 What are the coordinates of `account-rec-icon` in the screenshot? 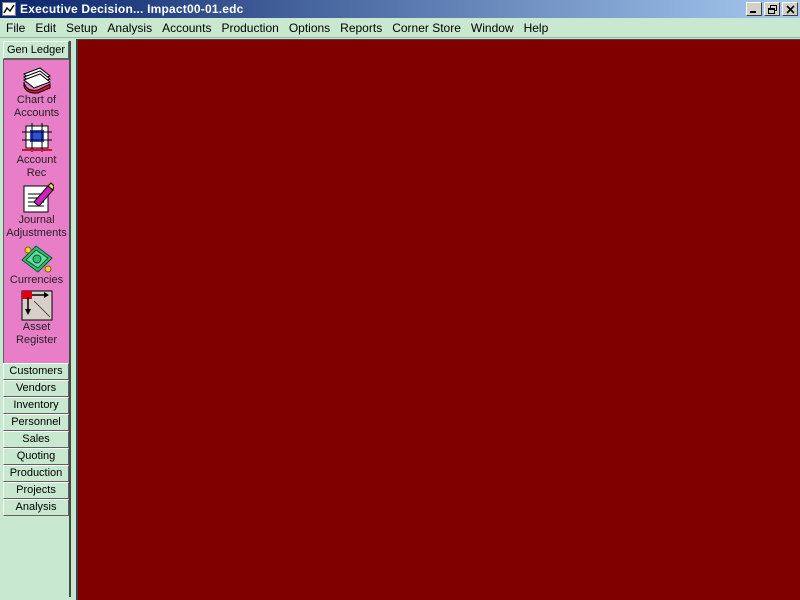 It's located at (36, 137).